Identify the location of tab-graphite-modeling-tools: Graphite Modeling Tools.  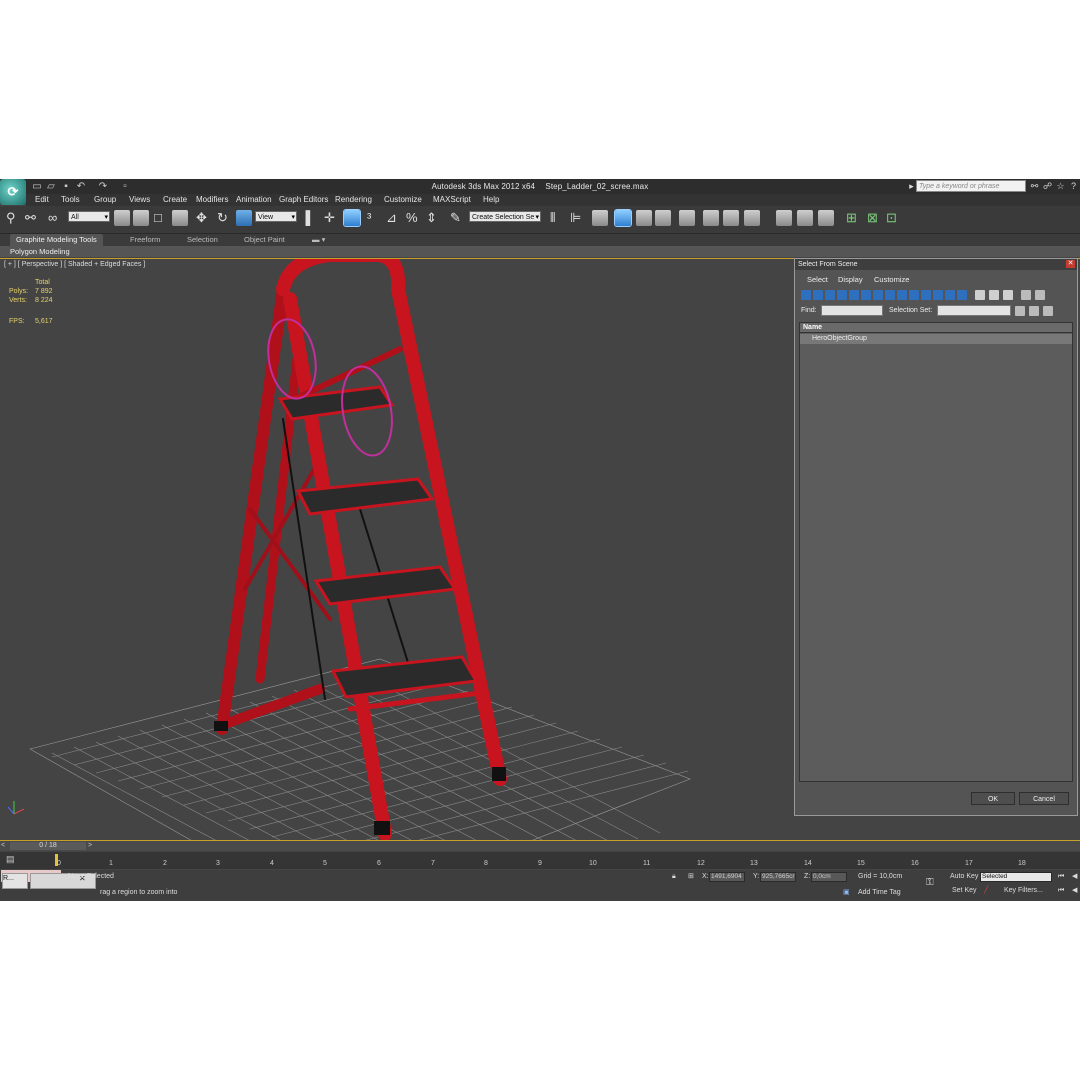
(56, 240).